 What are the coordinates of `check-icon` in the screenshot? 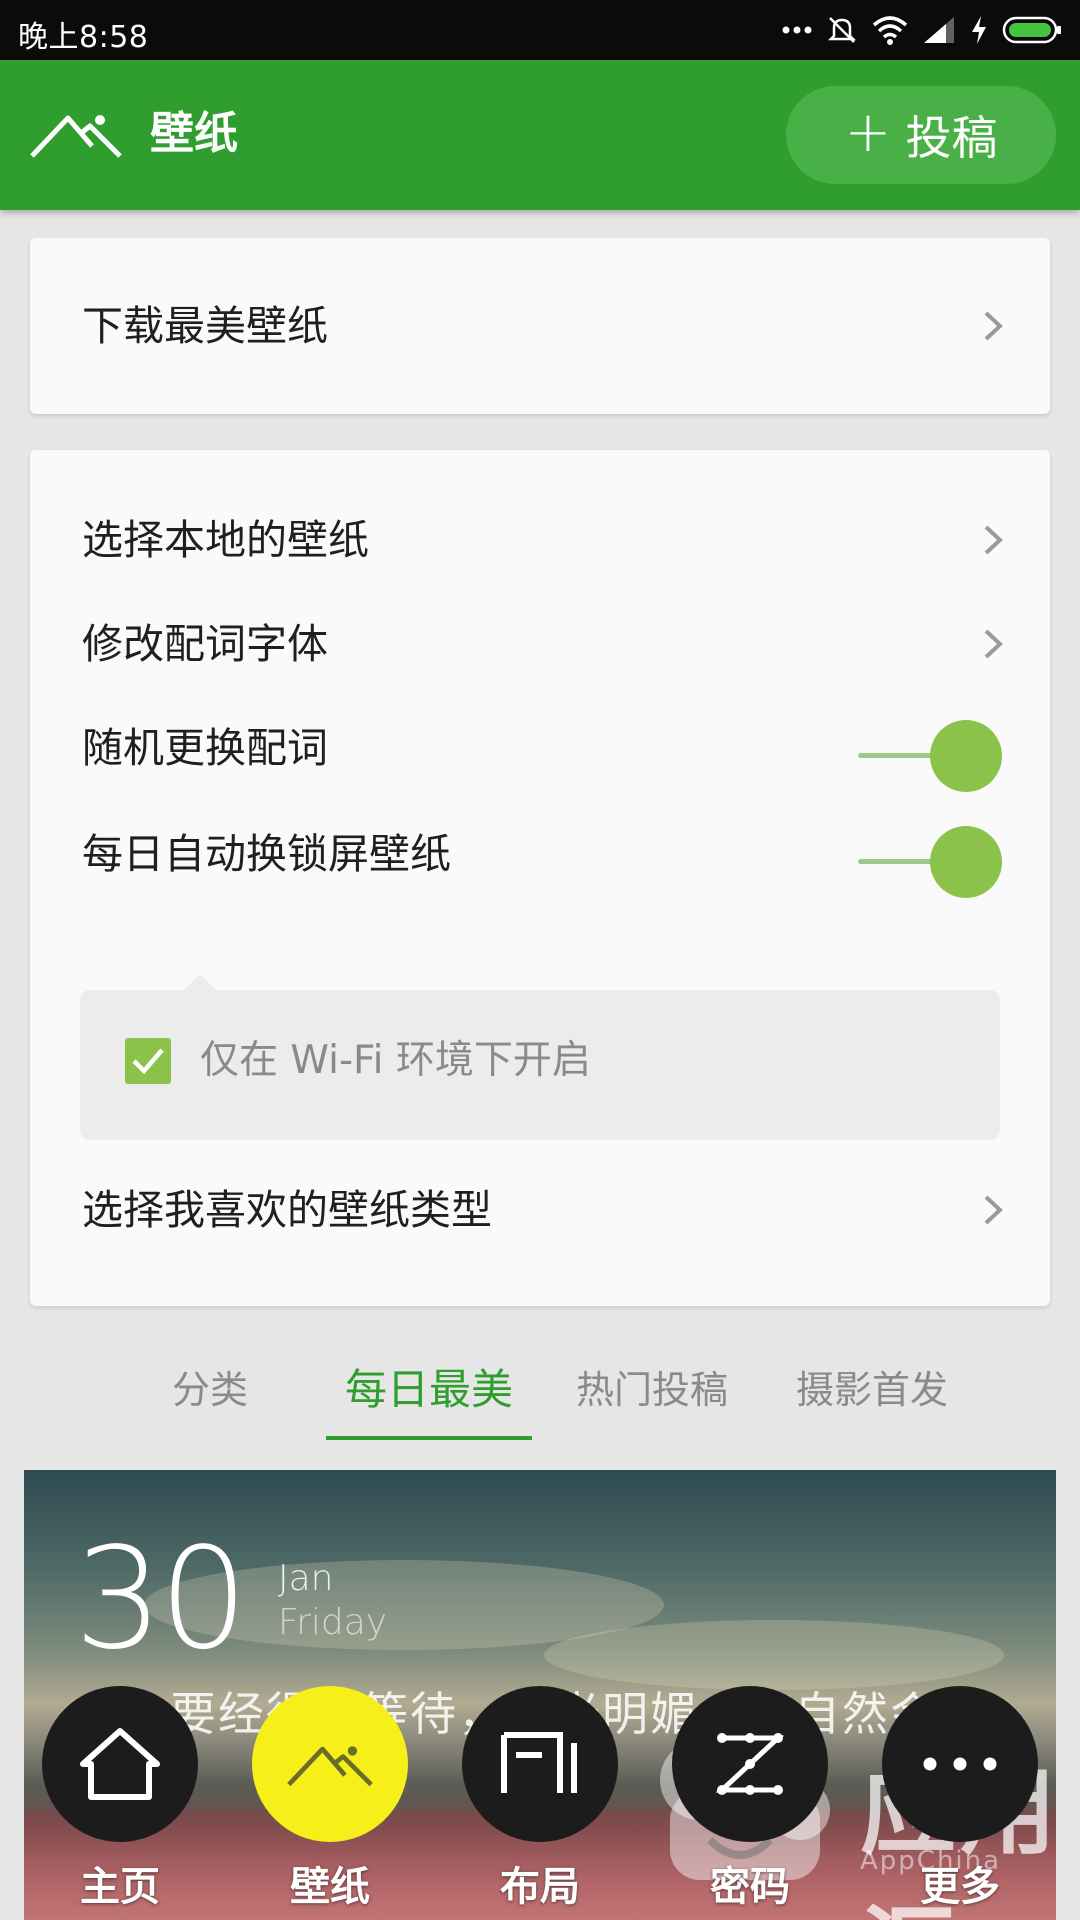 It's located at (148, 1061).